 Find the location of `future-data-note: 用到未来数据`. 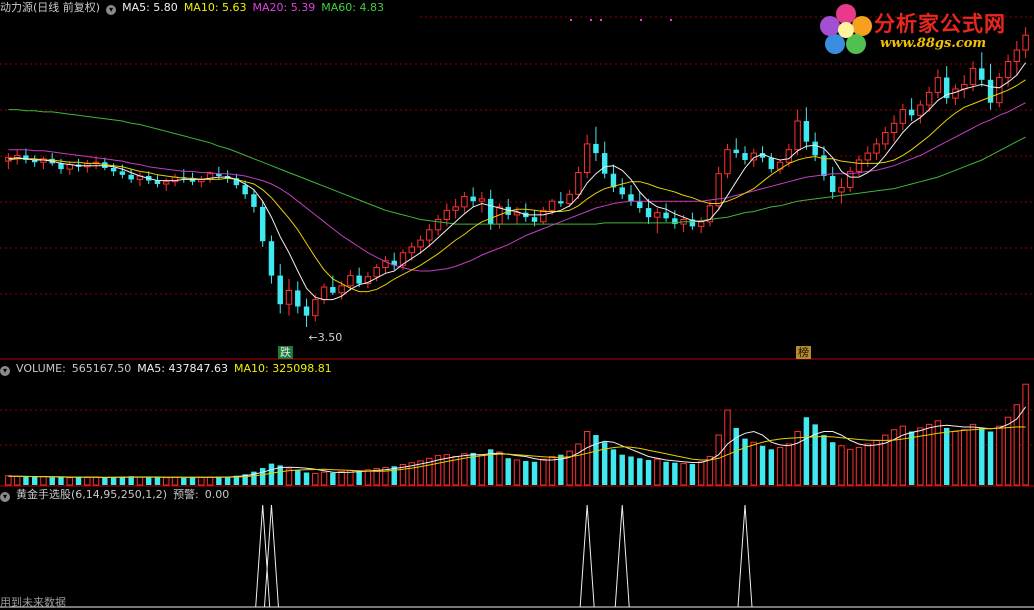

future-data-note: 用到未来数据 is located at coordinates (33, 602).